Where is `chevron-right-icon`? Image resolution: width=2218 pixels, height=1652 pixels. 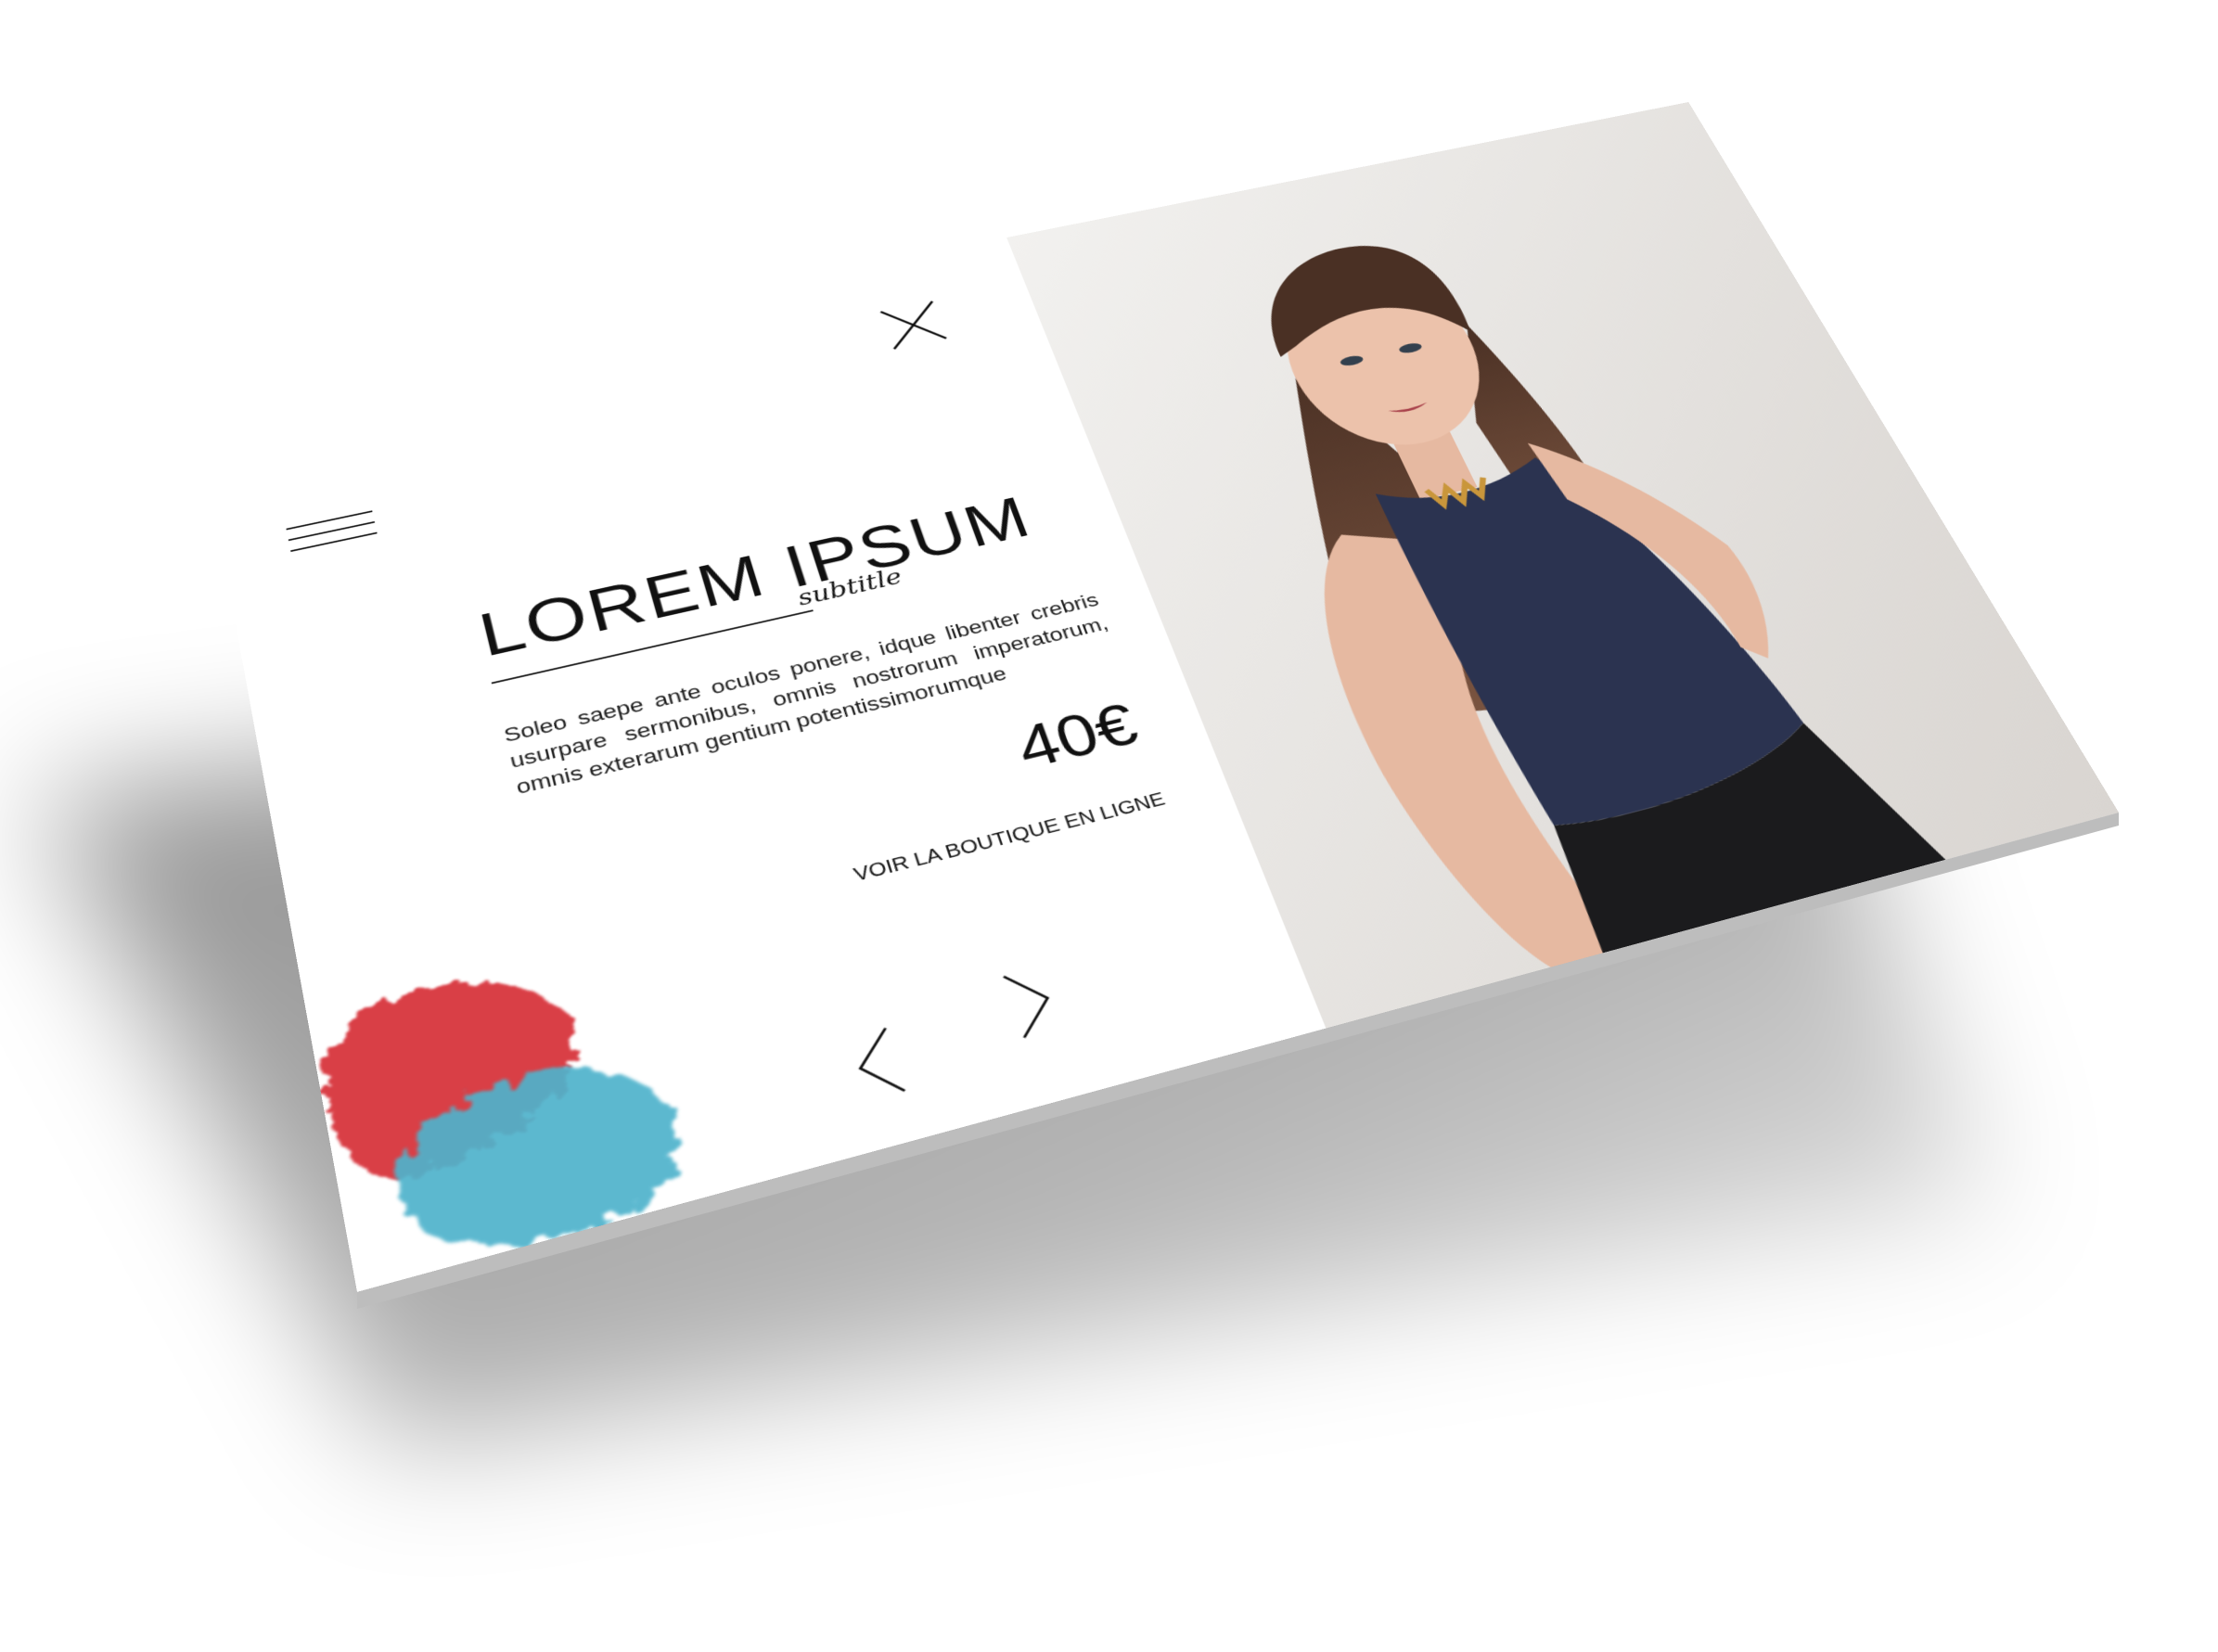
chevron-right-icon is located at coordinates (1030, 1002).